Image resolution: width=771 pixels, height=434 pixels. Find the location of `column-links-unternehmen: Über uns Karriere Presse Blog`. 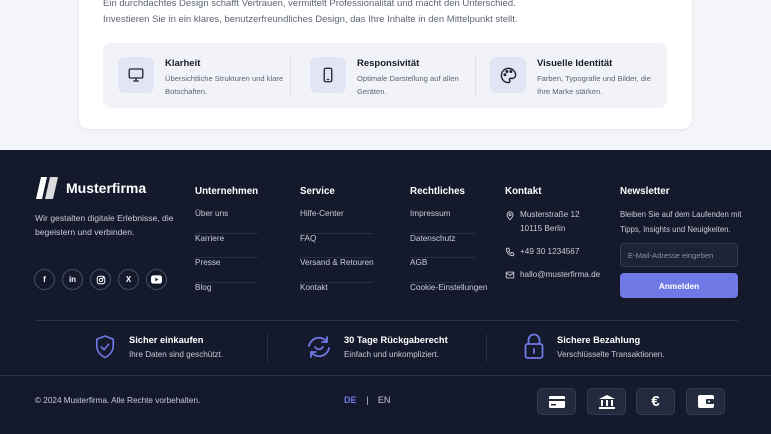

column-links-unternehmen: Über uns Karriere Presse Blog is located at coordinates (226, 258).